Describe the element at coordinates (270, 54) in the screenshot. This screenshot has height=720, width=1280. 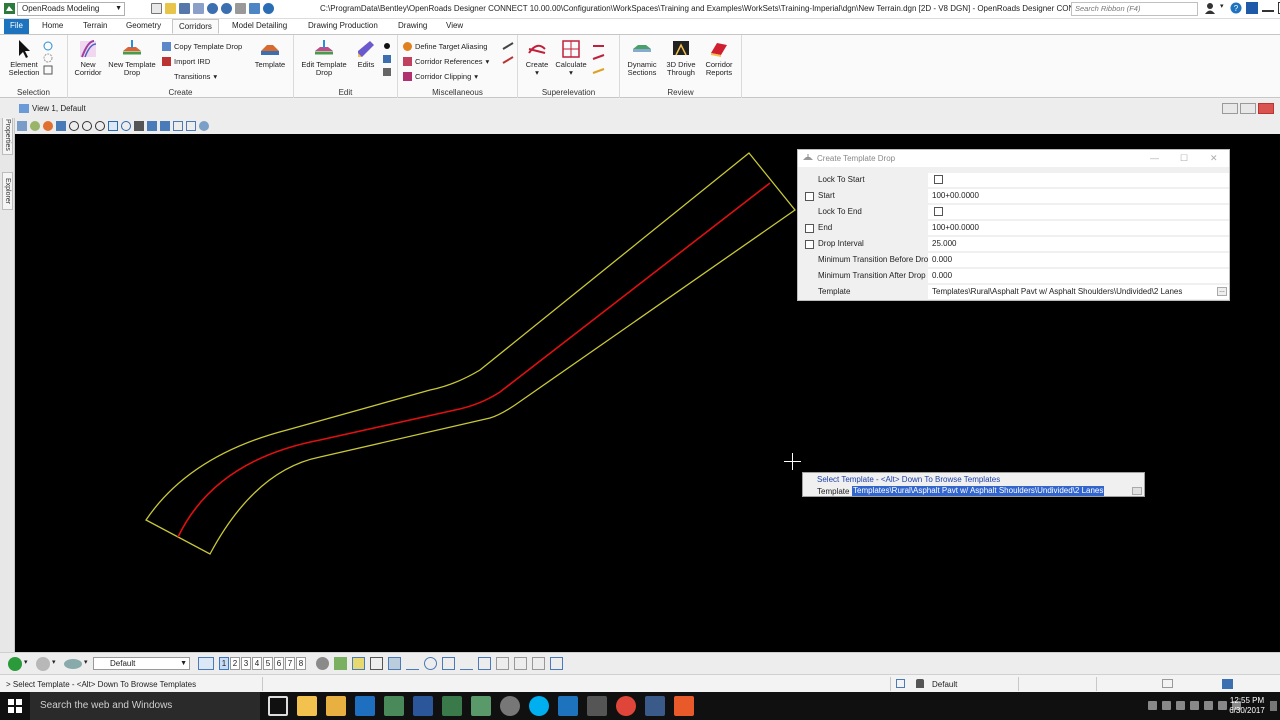
I see `template-button: Template` at that location.